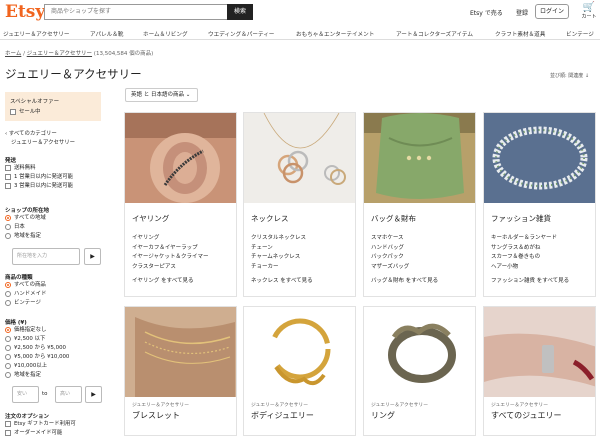 The image size is (600, 438). Describe the element at coordinates (39, 177) in the screenshot. I see `shipping-option: 1 営業日以内に発送可能` at that location.